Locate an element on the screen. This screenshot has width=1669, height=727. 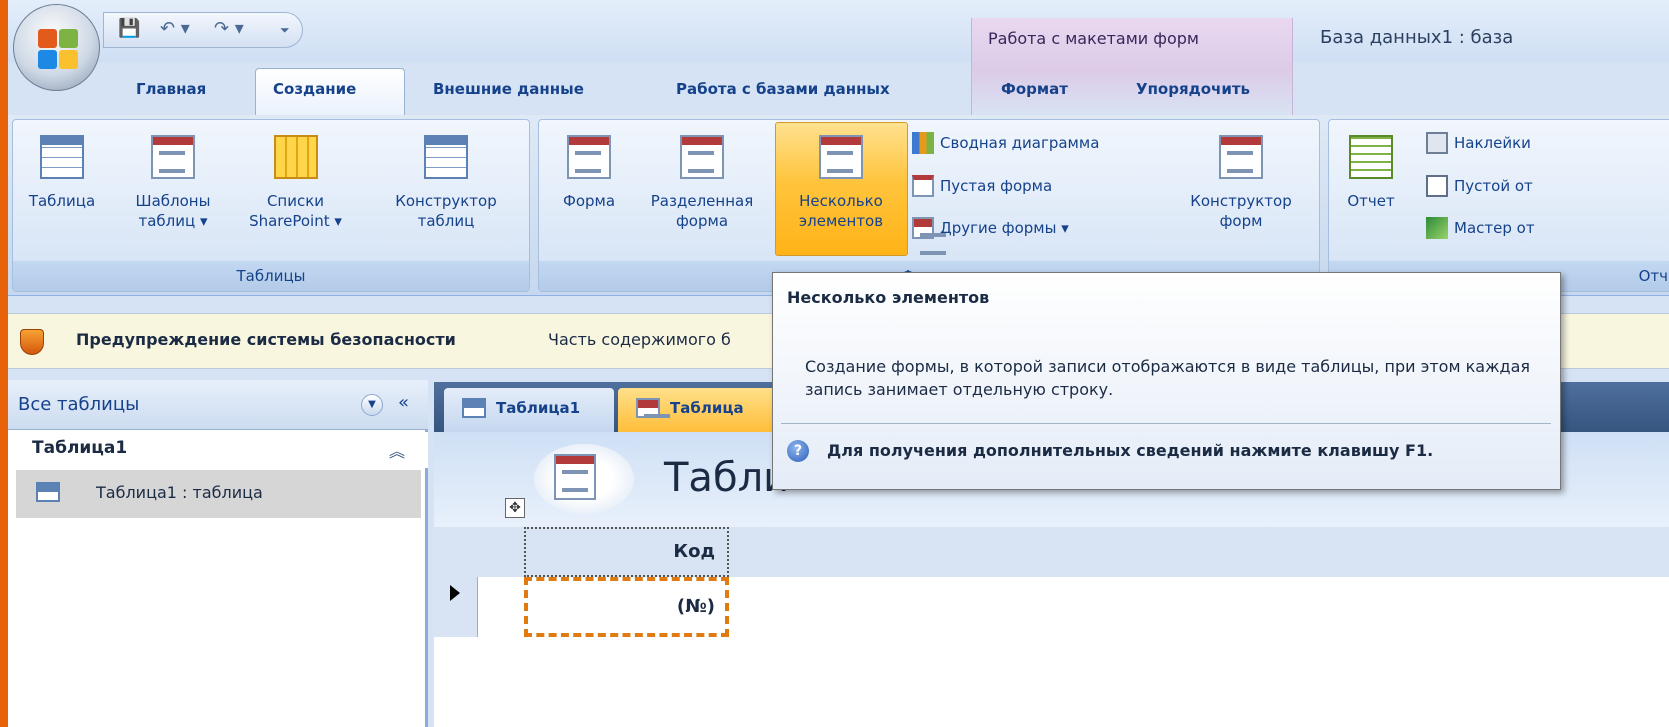
blank-form-label: Пустая форма is located at coordinates (996, 186).